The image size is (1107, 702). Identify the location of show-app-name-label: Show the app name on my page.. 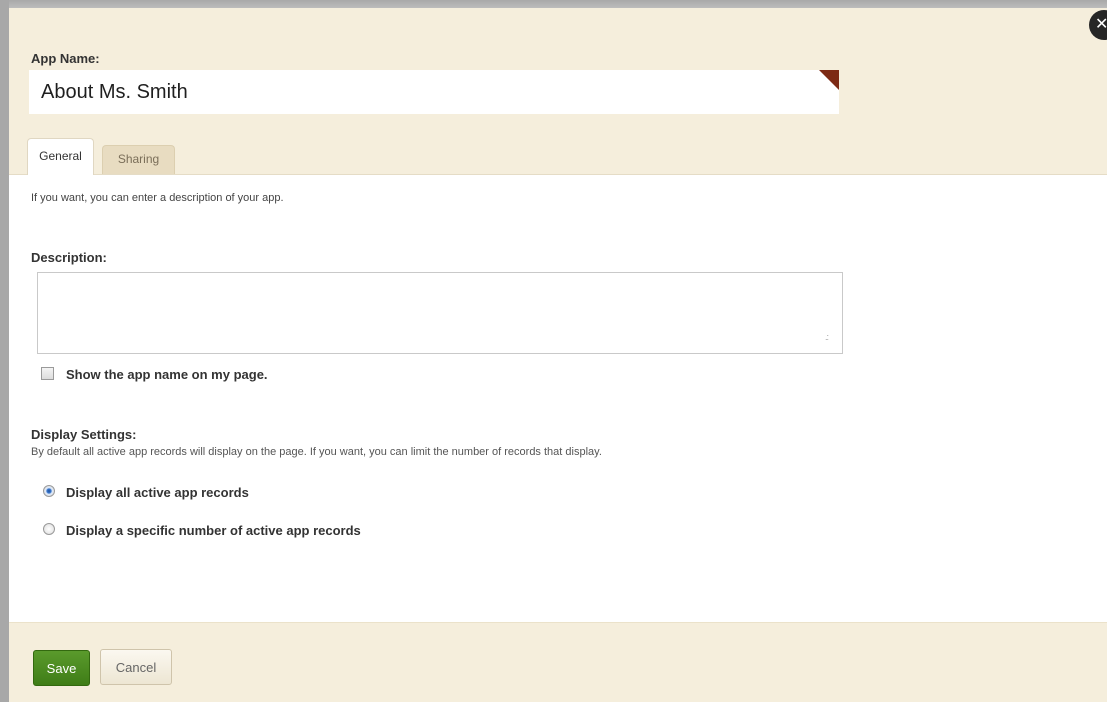
(167, 374).